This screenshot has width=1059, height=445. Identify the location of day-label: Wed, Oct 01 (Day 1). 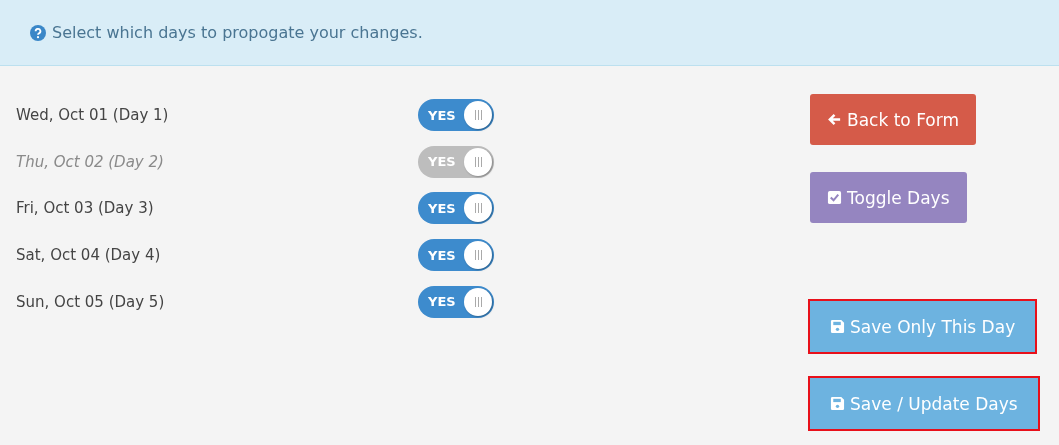
(92, 115).